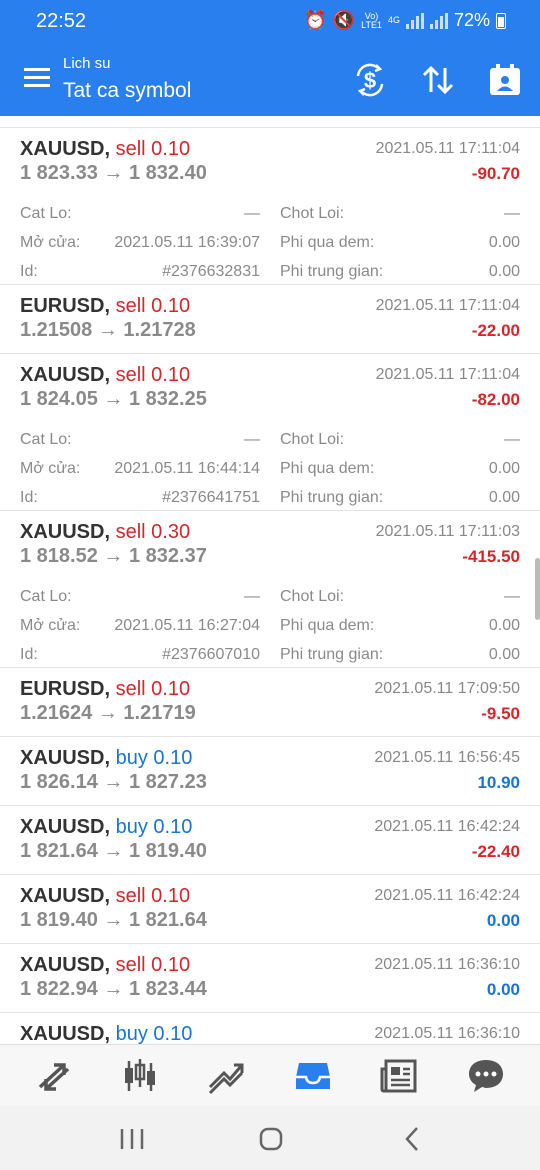 Image resolution: width=540 pixels, height=1170 pixels. I want to click on list-top-divider, so click(270, 122).